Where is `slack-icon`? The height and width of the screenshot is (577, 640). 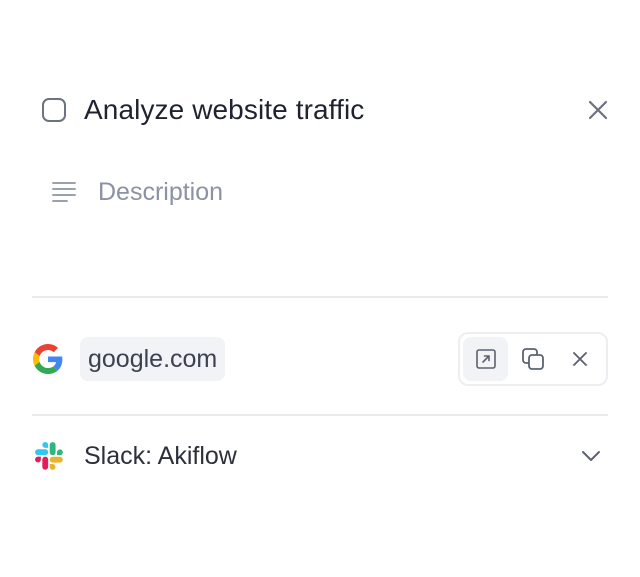 slack-icon is located at coordinates (49, 456).